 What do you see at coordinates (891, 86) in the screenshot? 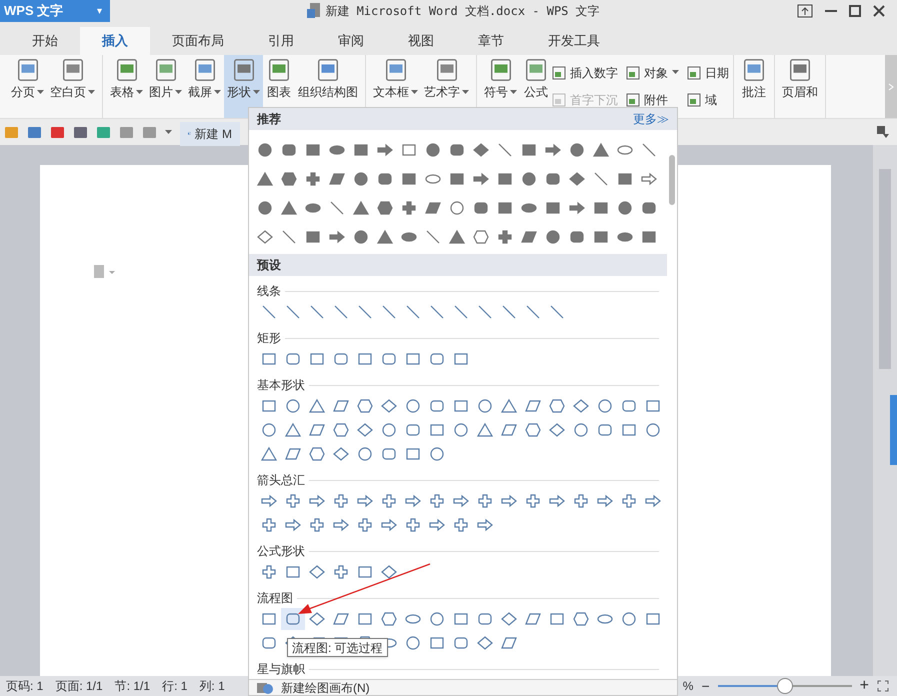
I see `ribbon-scroll-bar` at bounding box center [891, 86].